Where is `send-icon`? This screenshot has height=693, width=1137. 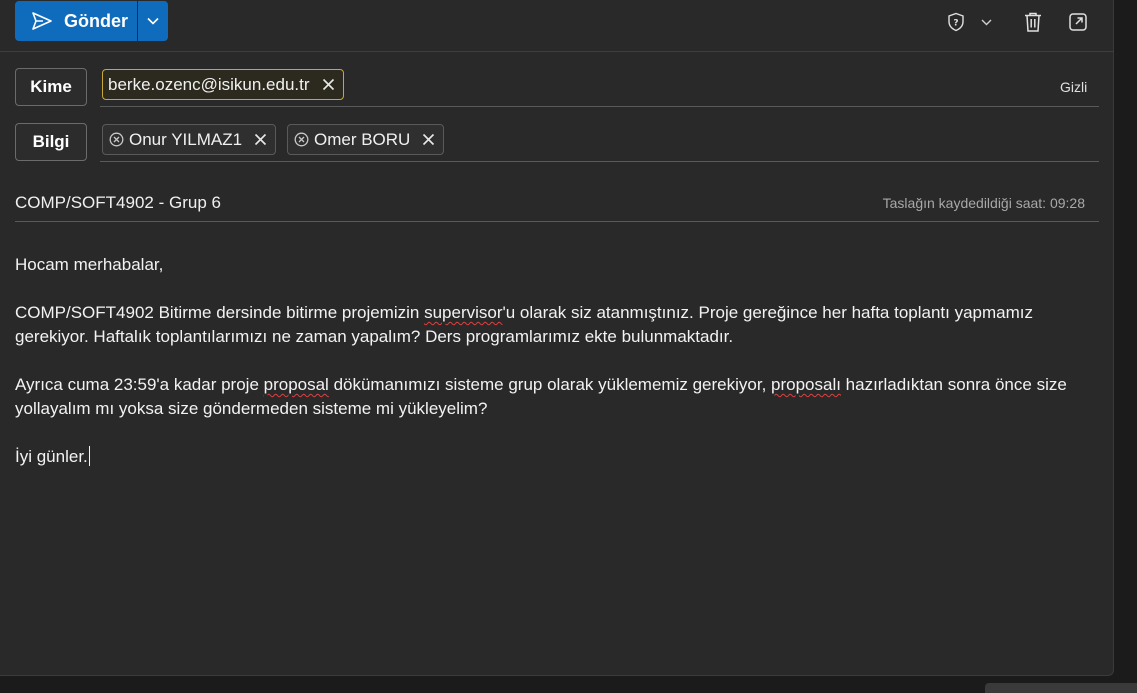
send-icon is located at coordinates (47, 21).